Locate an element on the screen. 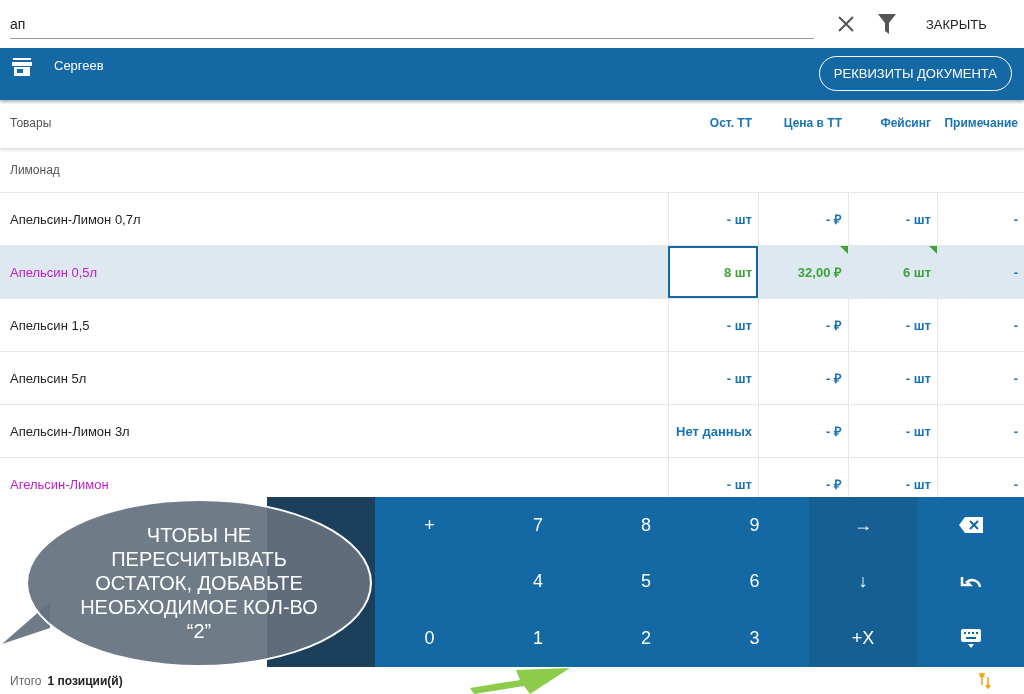  undo-icon is located at coordinates (970, 582).